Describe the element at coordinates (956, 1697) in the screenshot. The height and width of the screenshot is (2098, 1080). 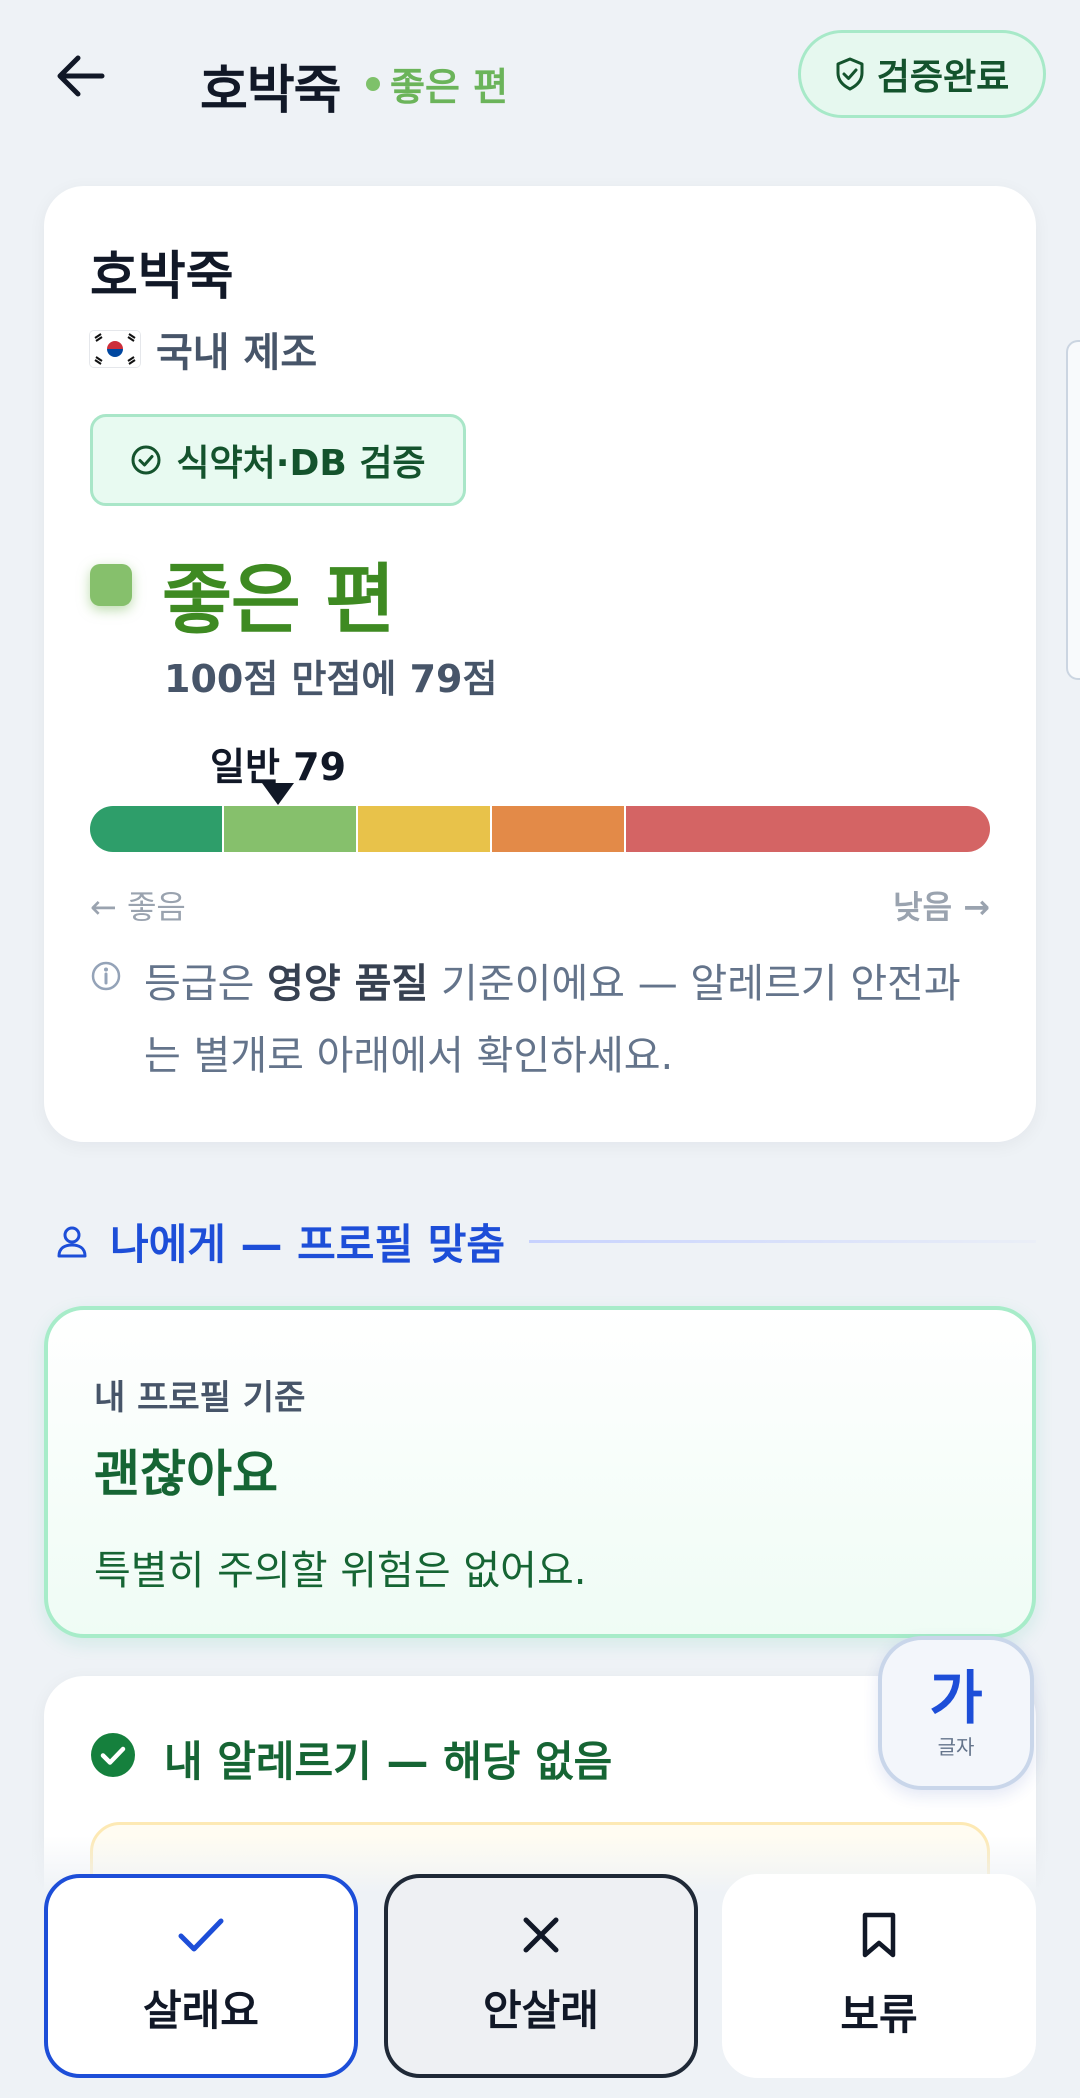
I see `font-size-glyph: 가` at that location.